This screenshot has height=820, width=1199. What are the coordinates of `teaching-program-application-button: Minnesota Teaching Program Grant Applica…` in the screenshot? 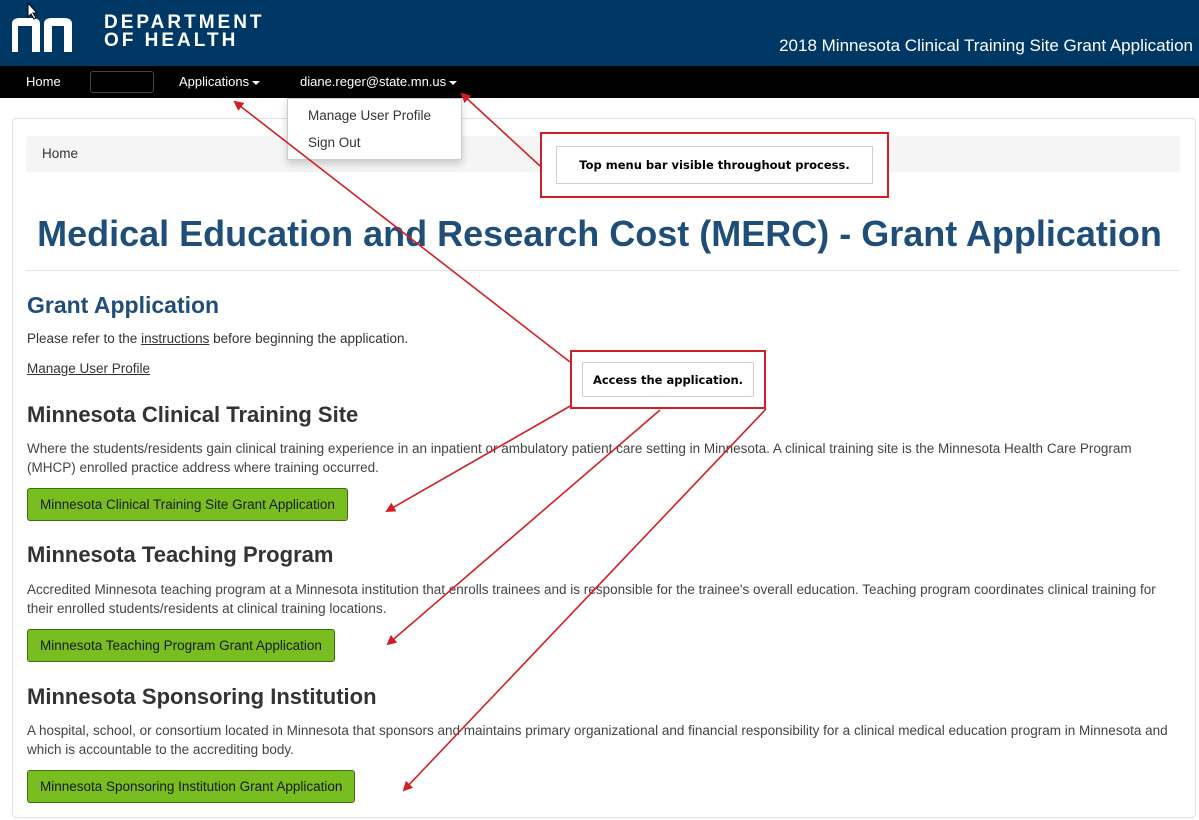 It's located at (181, 645).